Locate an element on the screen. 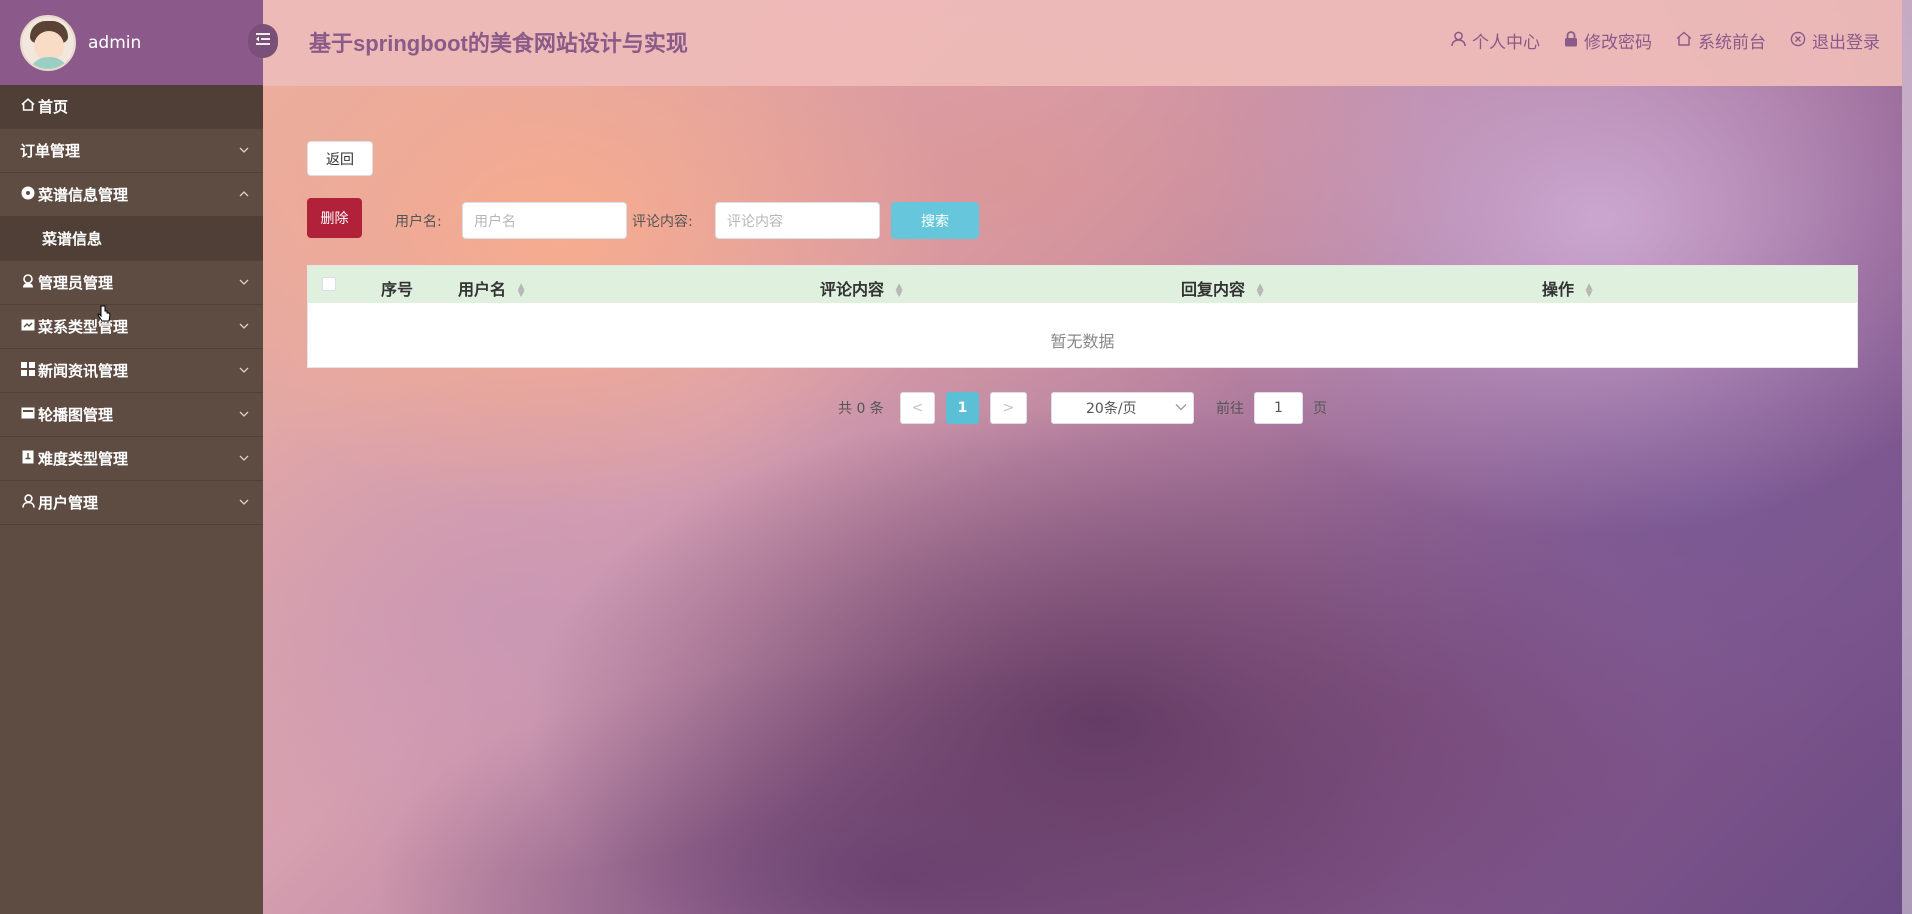 The image size is (1912, 914). lock-icon is located at coordinates (1571, 40).